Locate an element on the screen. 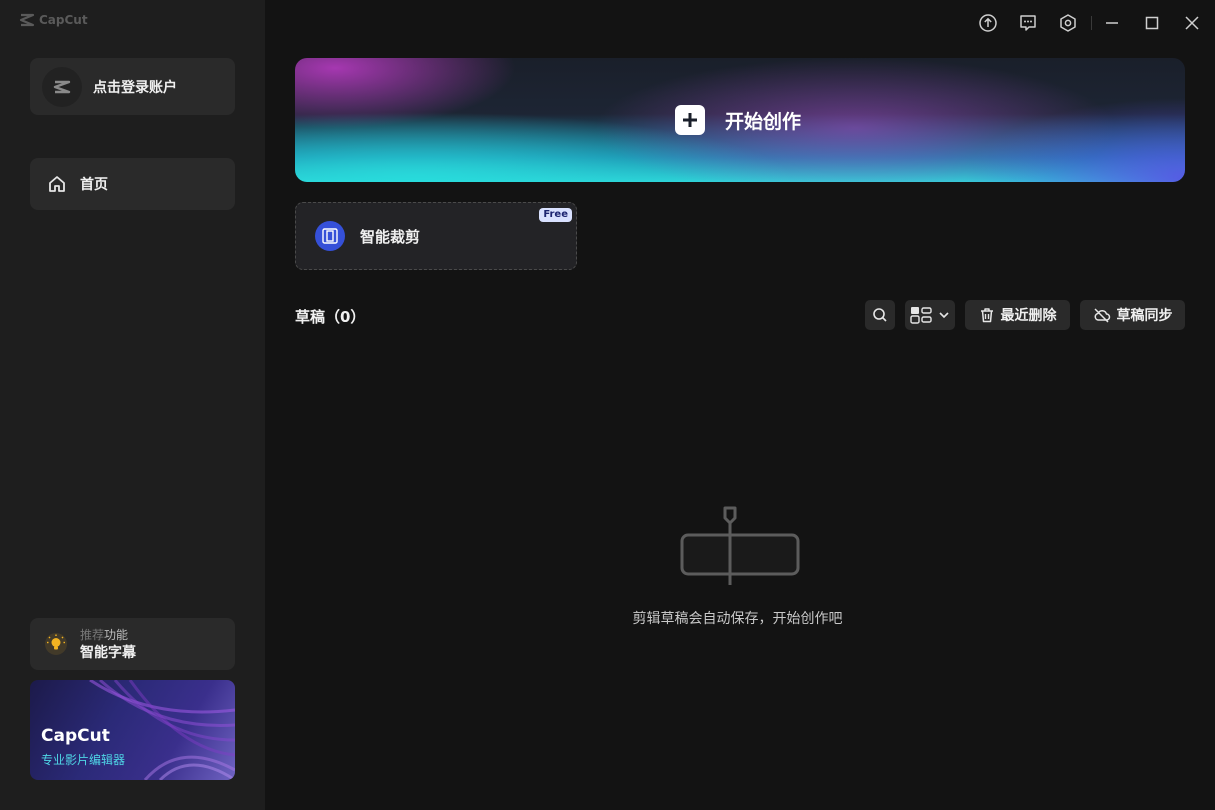 The image size is (1215, 810). sidebar-item-home: 首页 is located at coordinates (132, 184).